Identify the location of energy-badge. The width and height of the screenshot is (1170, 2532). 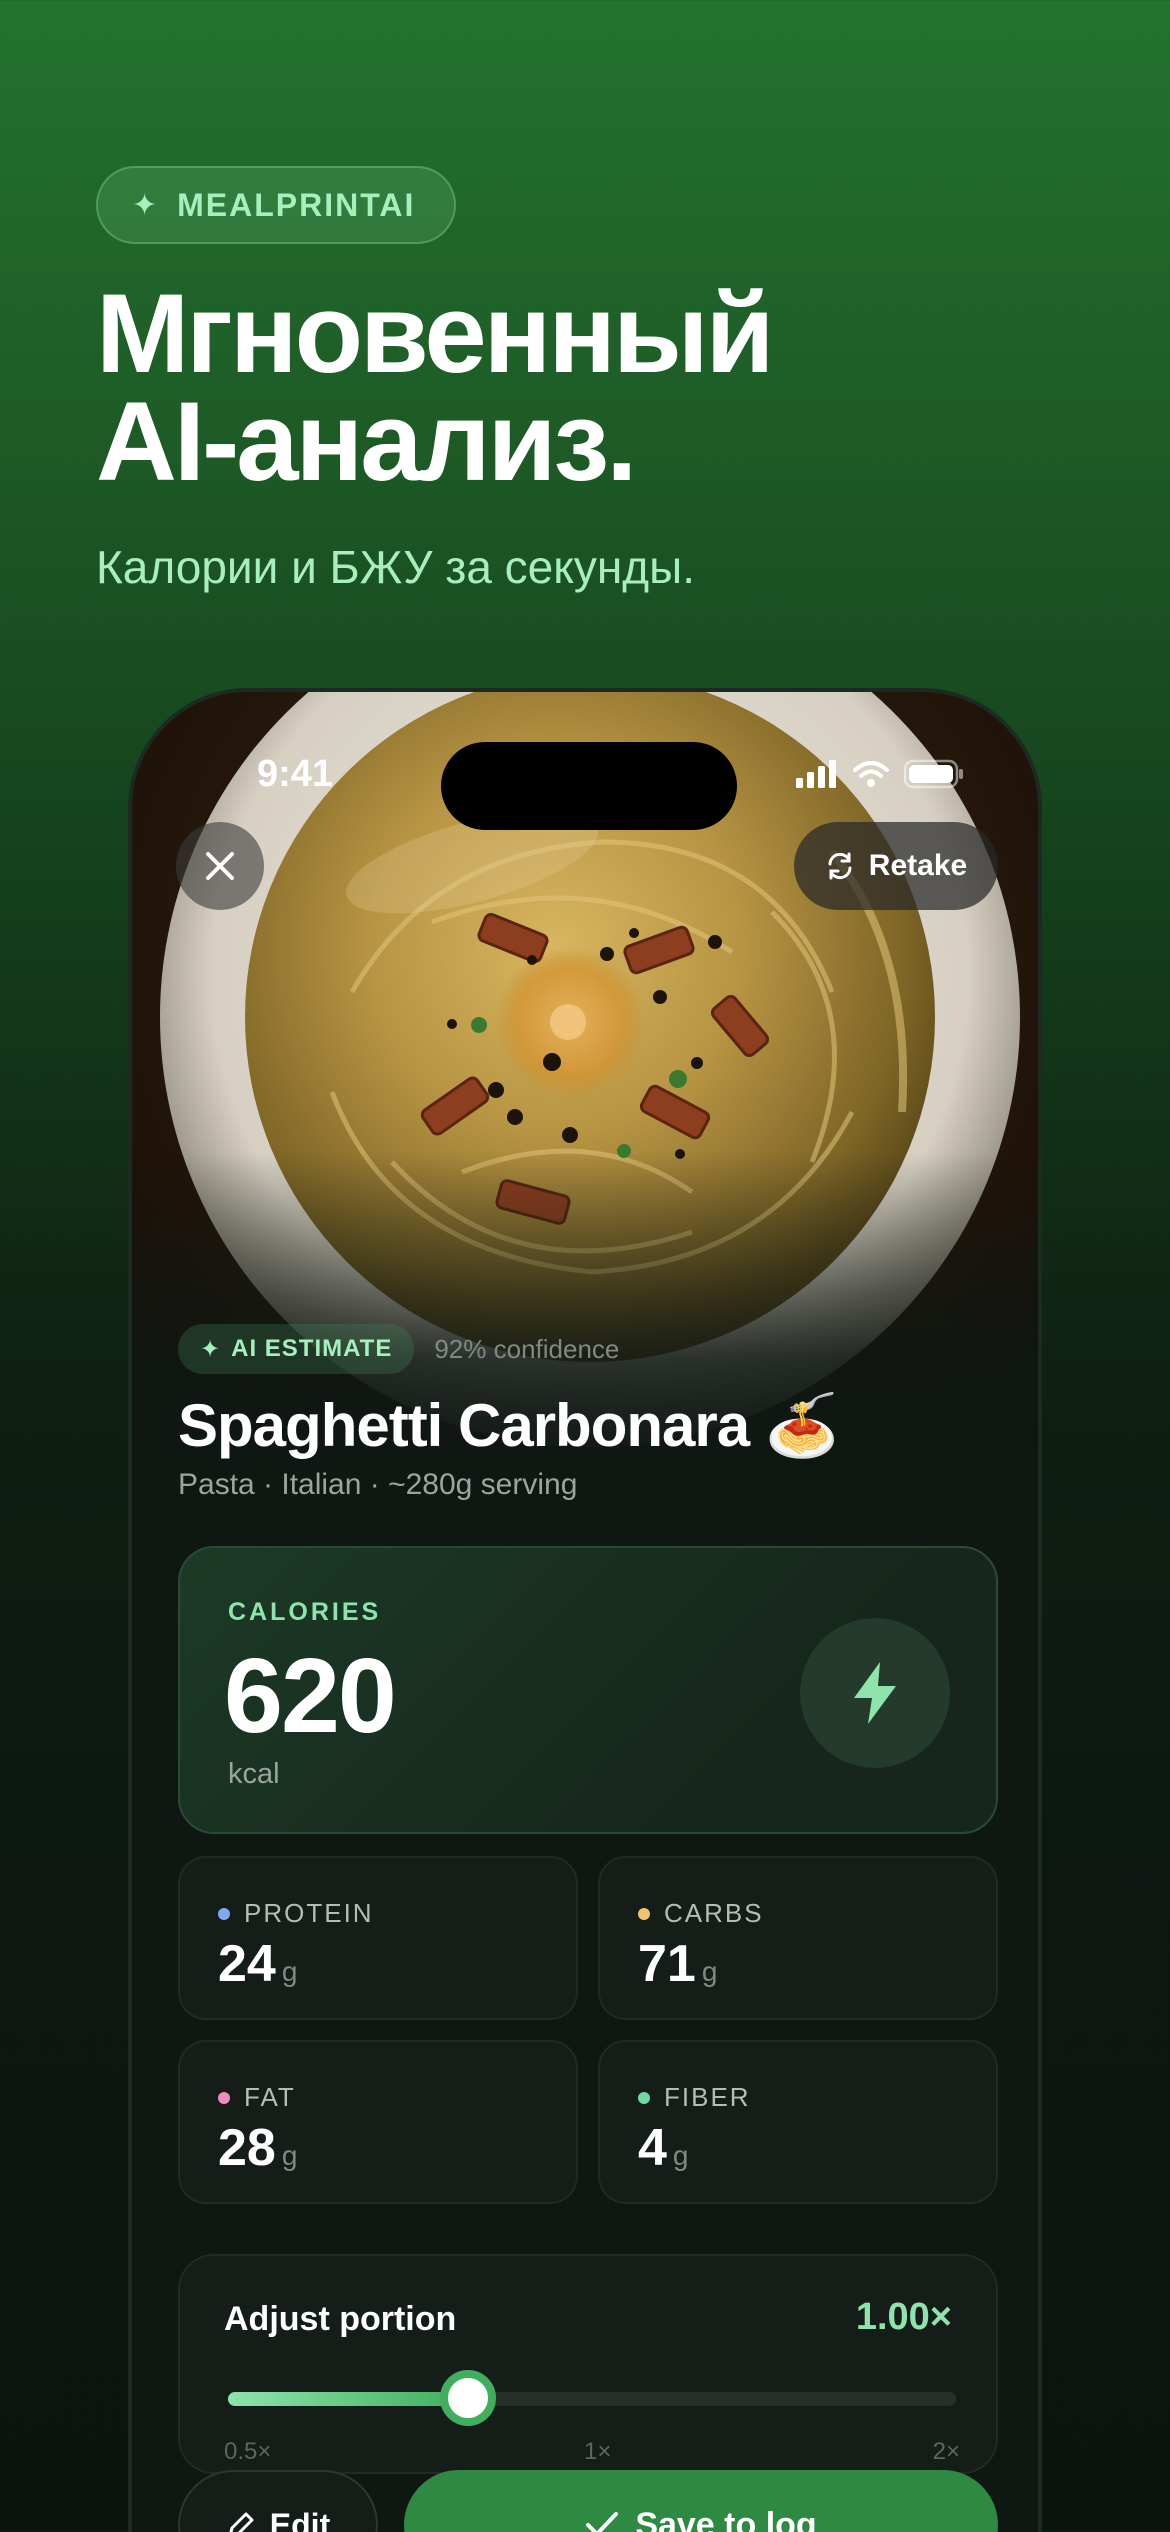
(875, 1693).